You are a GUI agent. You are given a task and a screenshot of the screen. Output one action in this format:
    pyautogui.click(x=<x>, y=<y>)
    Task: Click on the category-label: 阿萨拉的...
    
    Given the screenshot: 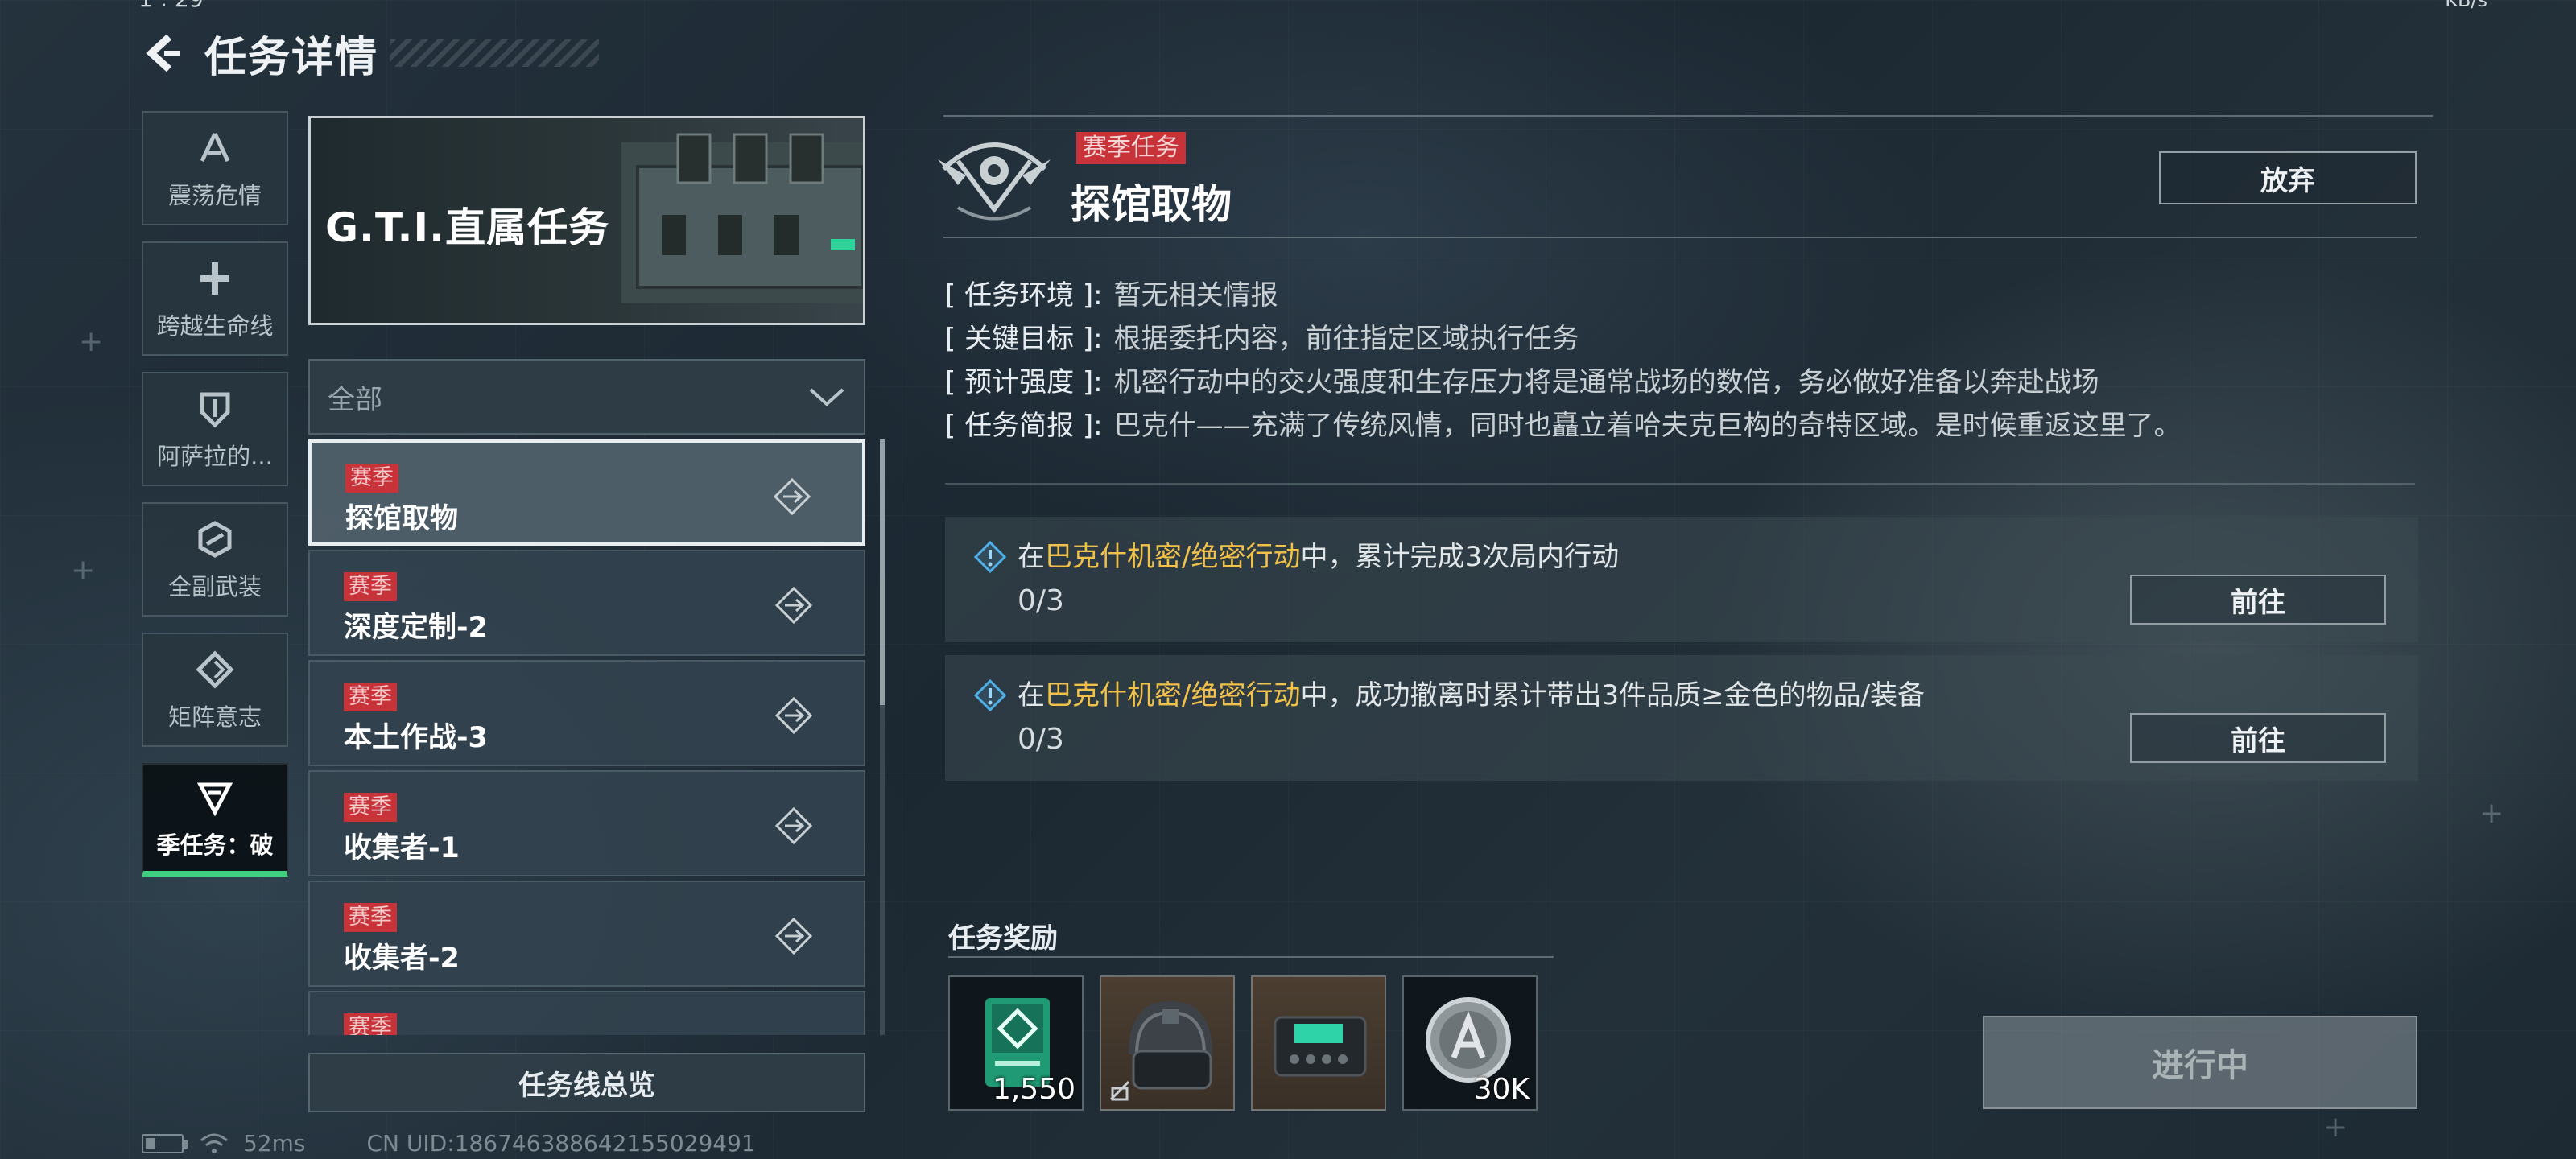 What is the action you would take?
    pyautogui.click(x=215, y=456)
    